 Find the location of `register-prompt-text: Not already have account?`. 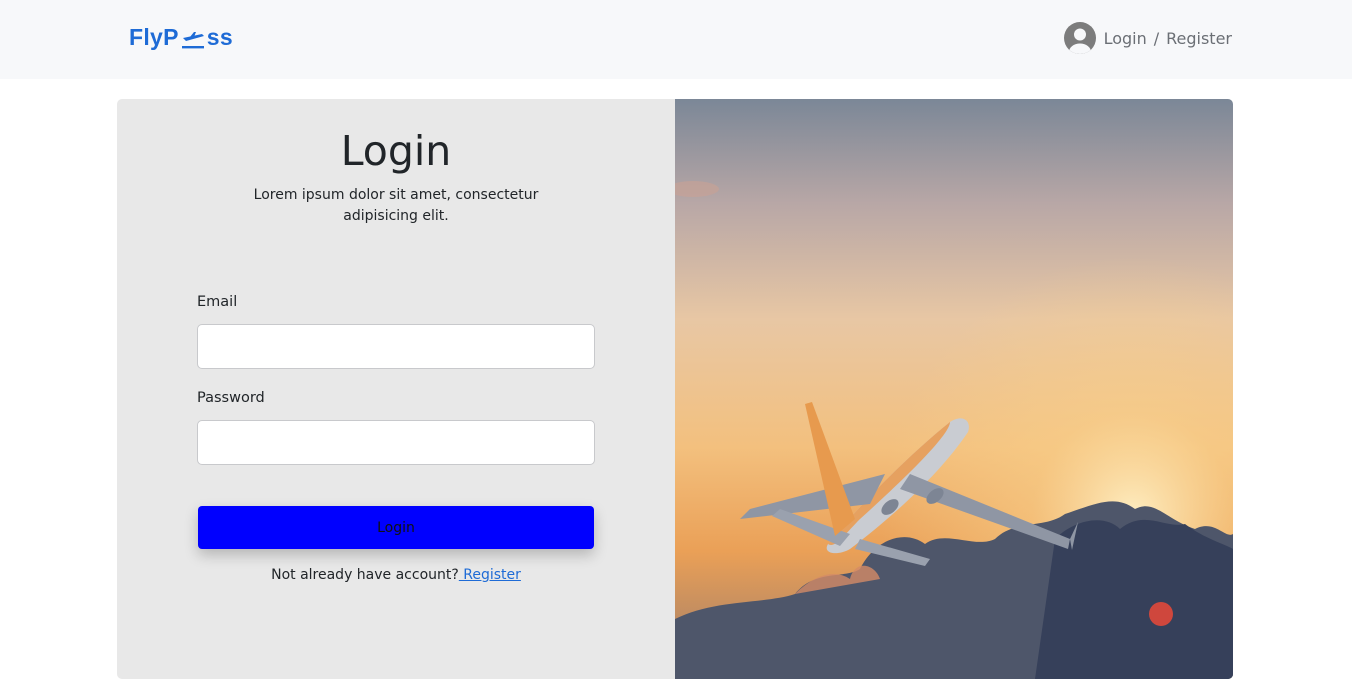

register-prompt-text: Not already have account? is located at coordinates (365, 575).